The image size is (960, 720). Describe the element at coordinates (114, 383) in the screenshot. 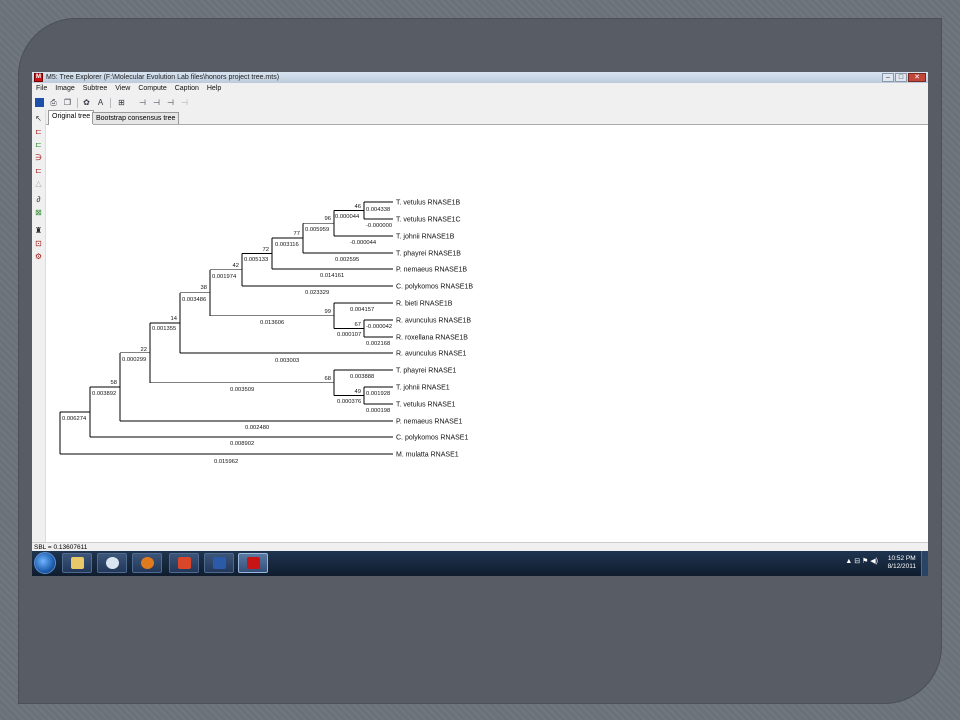

I see `bootstrap-value: 58` at that location.